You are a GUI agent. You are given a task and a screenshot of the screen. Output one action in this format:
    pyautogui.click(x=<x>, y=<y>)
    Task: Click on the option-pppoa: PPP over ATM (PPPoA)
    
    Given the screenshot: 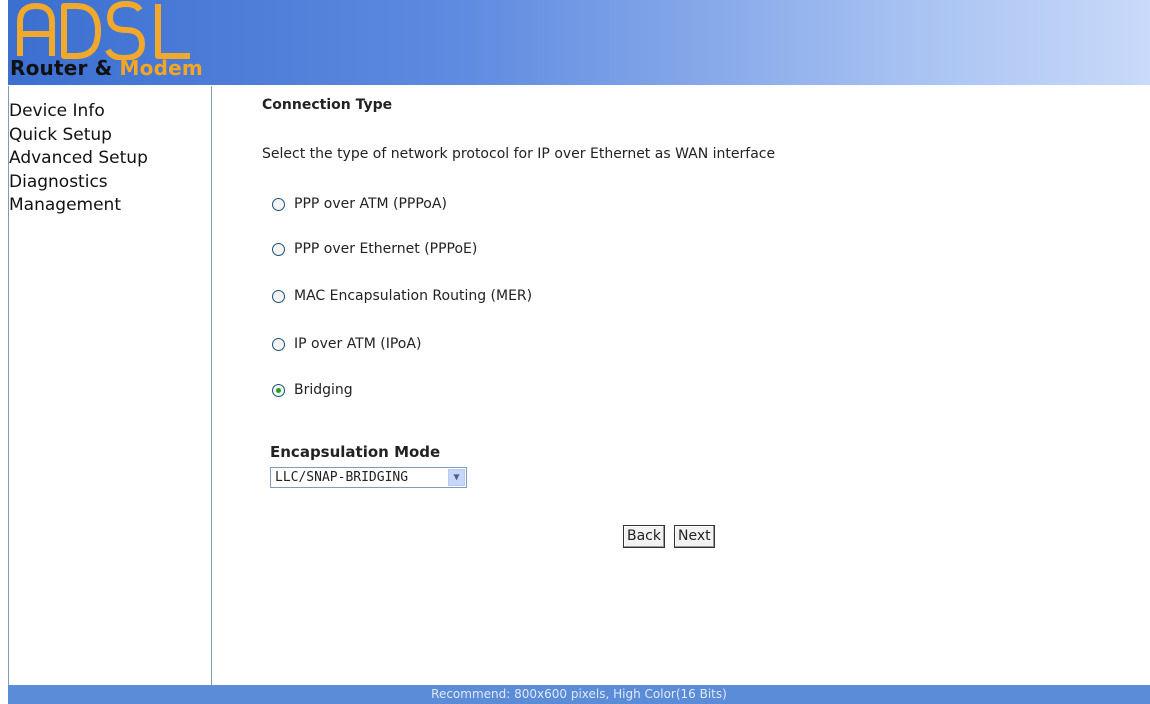 What is the action you would take?
    pyautogui.click(x=359, y=204)
    